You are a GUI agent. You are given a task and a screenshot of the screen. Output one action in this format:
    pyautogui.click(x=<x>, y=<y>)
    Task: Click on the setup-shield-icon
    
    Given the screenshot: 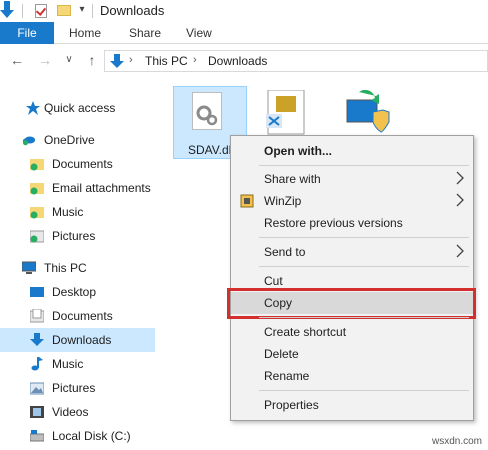 What is the action you would take?
    pyautogui.click(x=368, y=113)
    